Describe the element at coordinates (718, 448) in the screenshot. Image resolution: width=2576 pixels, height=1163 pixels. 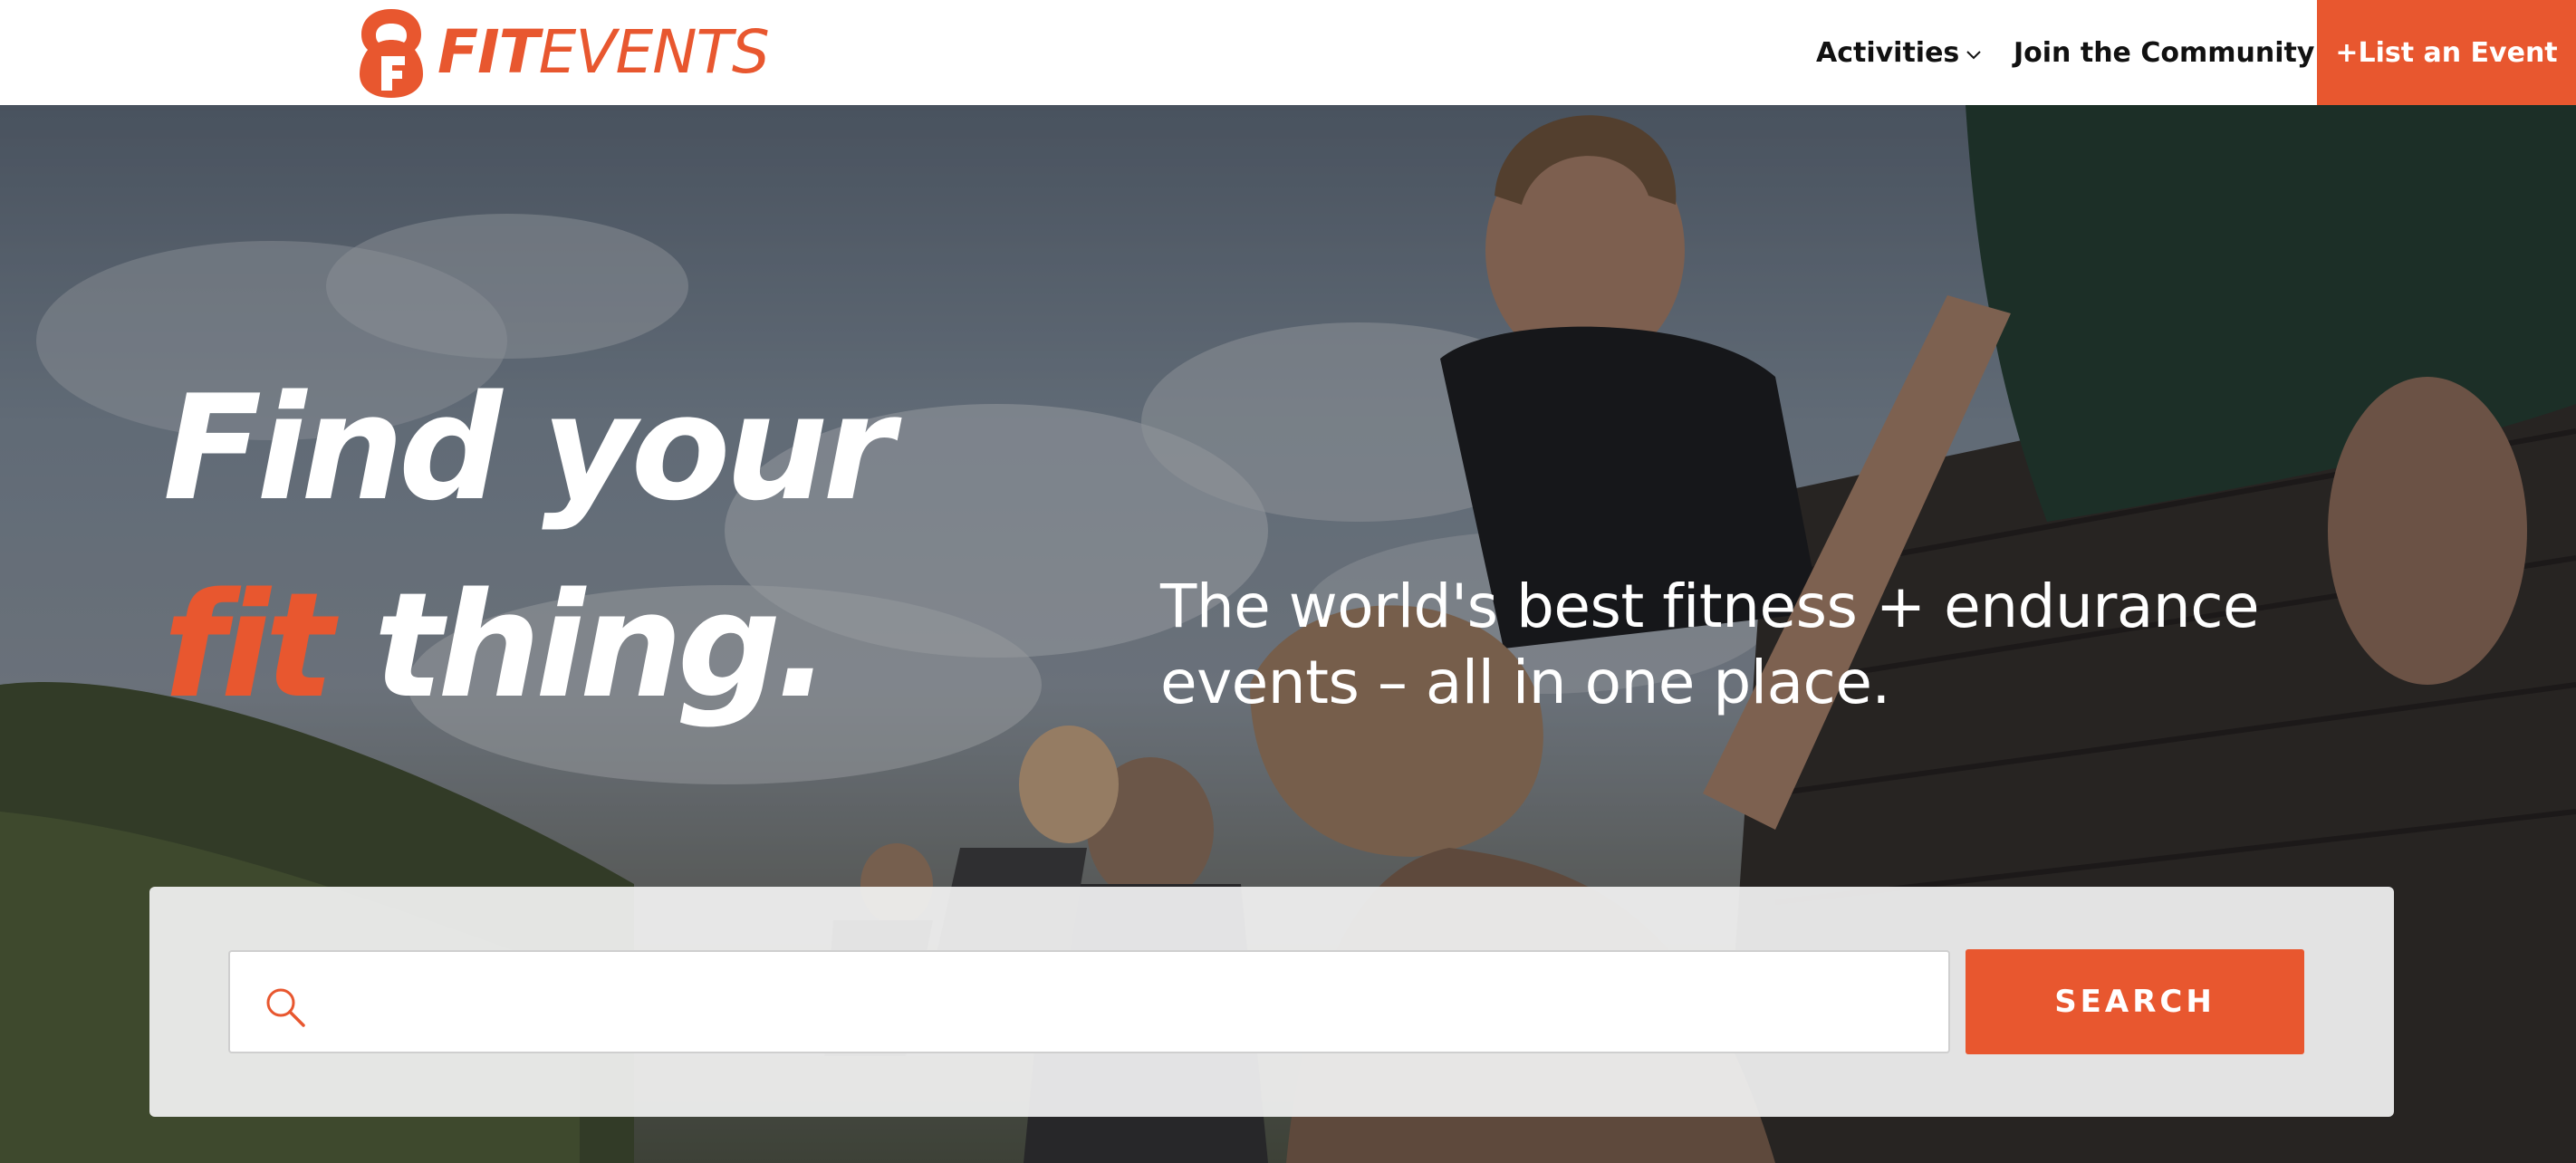
I see `headline-word-your: your` at that location.